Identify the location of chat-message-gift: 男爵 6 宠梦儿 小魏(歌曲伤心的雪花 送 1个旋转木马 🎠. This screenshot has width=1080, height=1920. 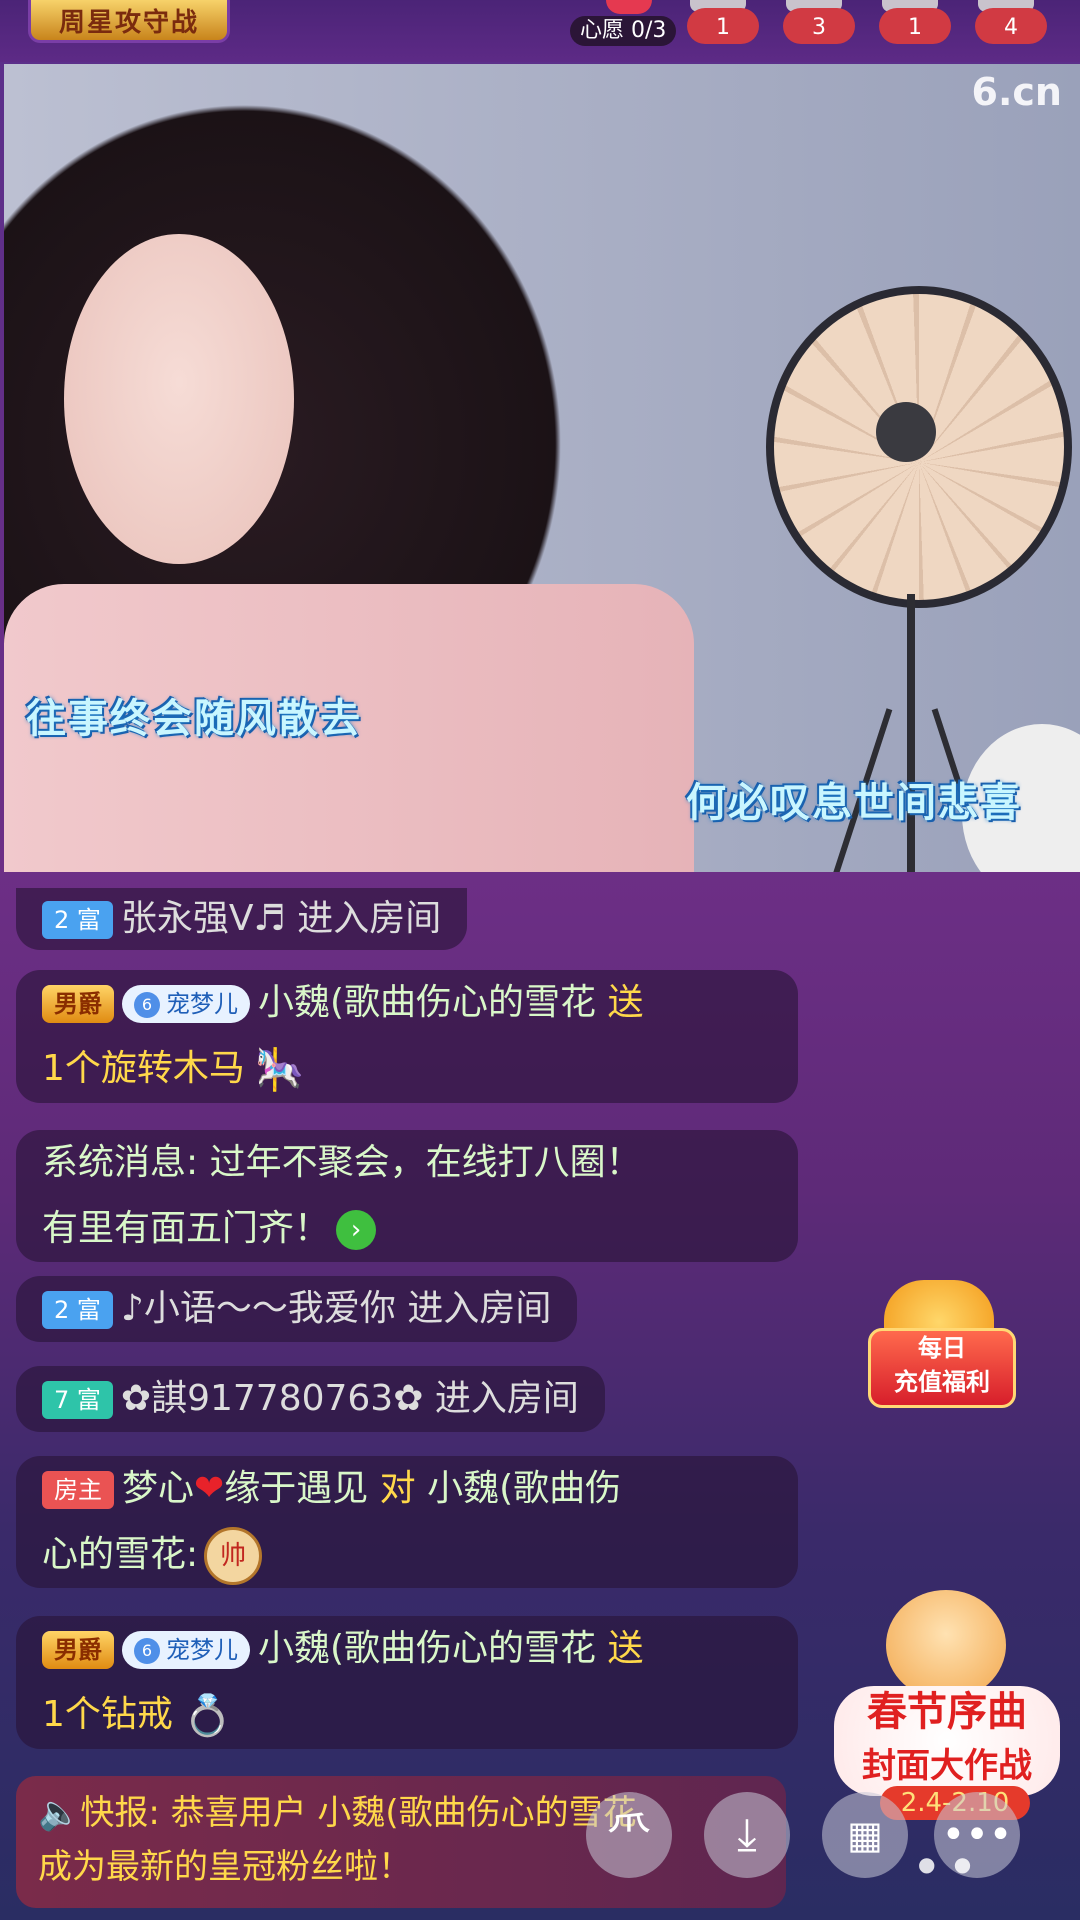
(407, 1036).